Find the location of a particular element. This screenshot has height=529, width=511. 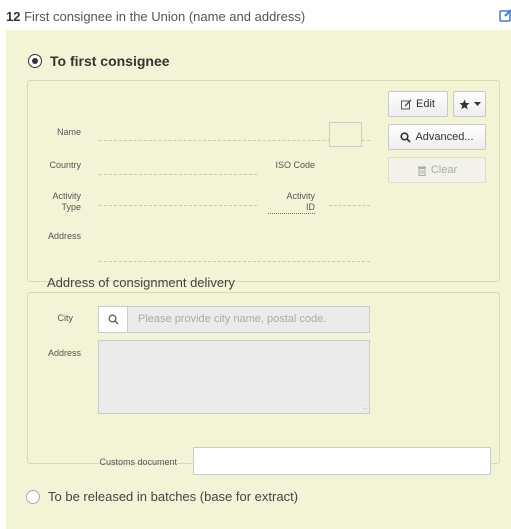

activity-type-label-line2: Type is located at coordinates (71, 207).